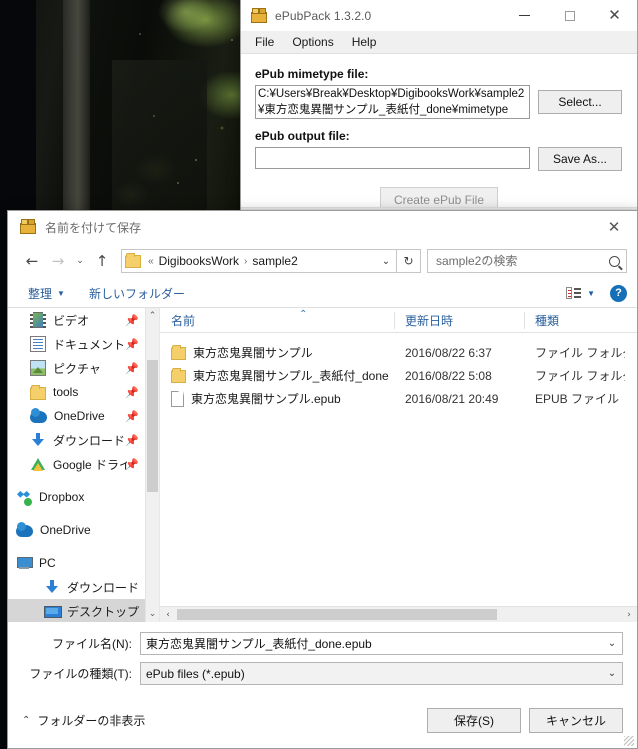 This screenshot has width=638, height=749. Describe the element at coordinates (76, 344) in the screenshot. I see `sidebar-item-documents: ドキュメント 📌` at that location.